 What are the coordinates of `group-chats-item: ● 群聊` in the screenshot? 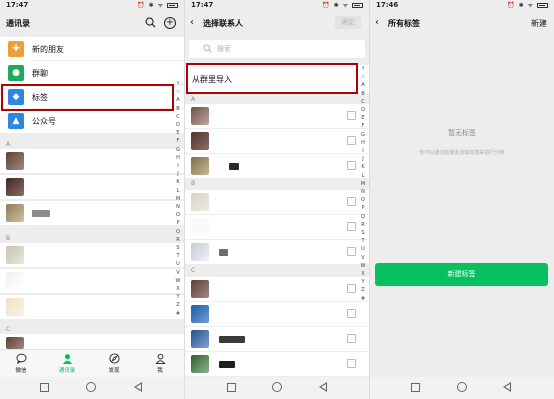 It's located at (92, 73).